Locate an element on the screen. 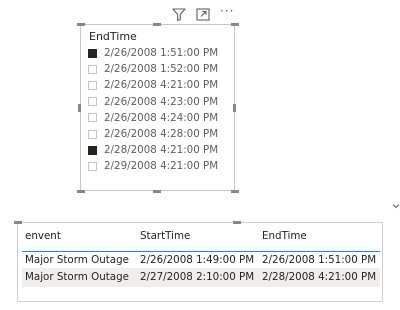 The image size is (400, 310). slicer-item-label: 2/28/2008 4:21:00 PM is located at coordinates (161, 150).